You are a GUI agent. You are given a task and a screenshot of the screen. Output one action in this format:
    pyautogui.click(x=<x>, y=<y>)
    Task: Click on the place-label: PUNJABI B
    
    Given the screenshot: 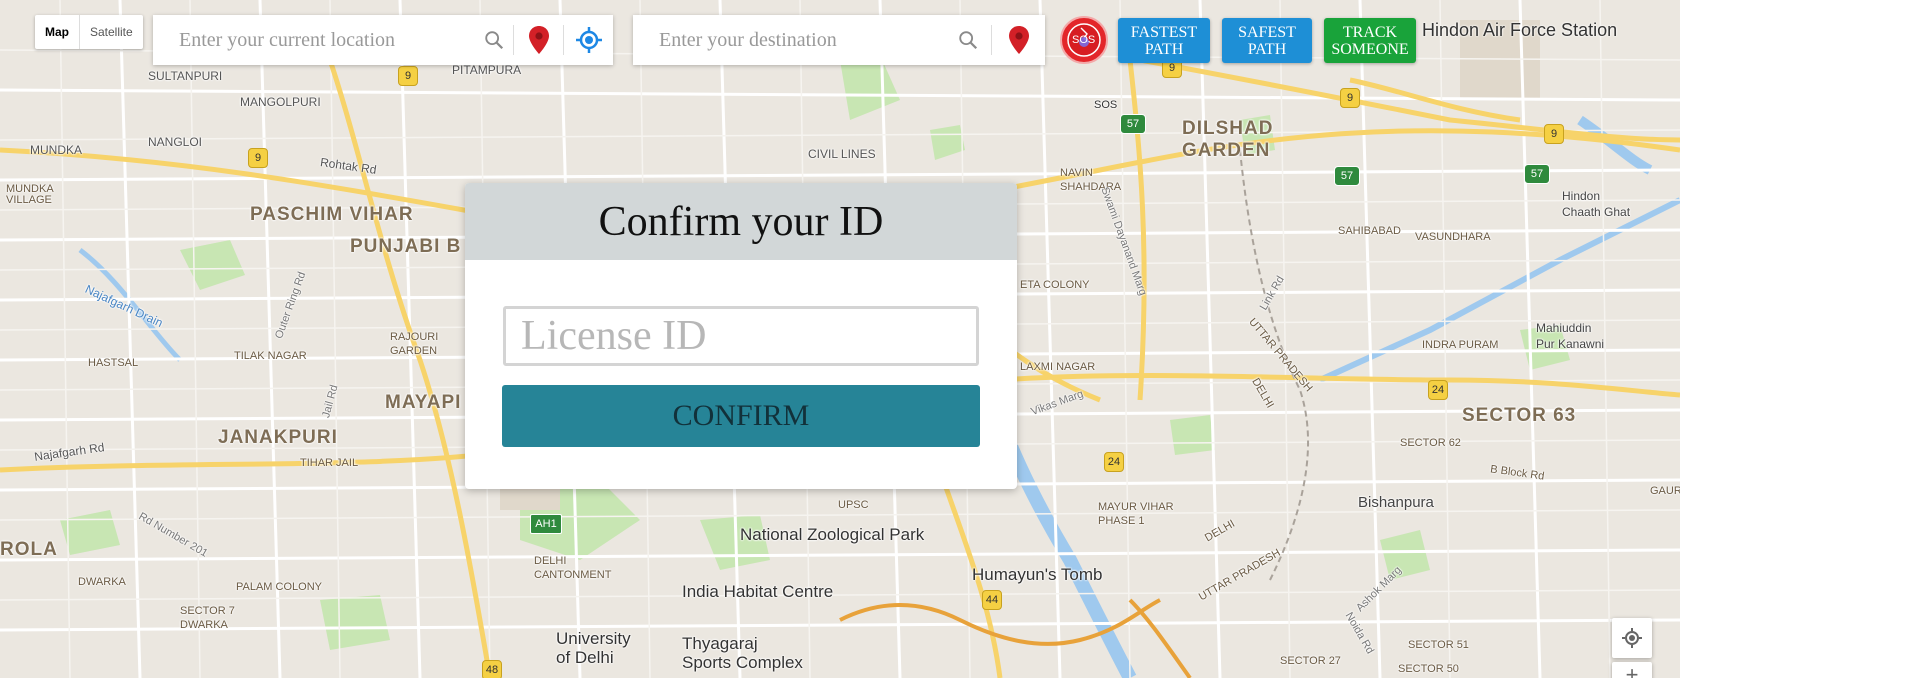 What is the action you would take?
    pyautogui.click(x=406, y=246)
    